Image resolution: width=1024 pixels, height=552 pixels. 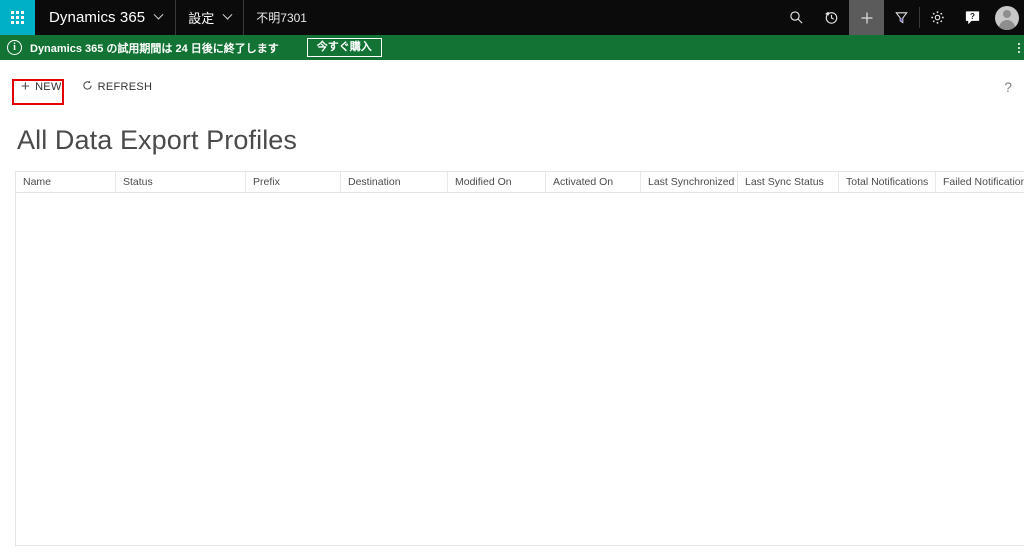 What do you see at coordinates (344, 47) in the screenshot?
I see `buy-now-button: 今すぐ購入` at bounding box center [344, 47].